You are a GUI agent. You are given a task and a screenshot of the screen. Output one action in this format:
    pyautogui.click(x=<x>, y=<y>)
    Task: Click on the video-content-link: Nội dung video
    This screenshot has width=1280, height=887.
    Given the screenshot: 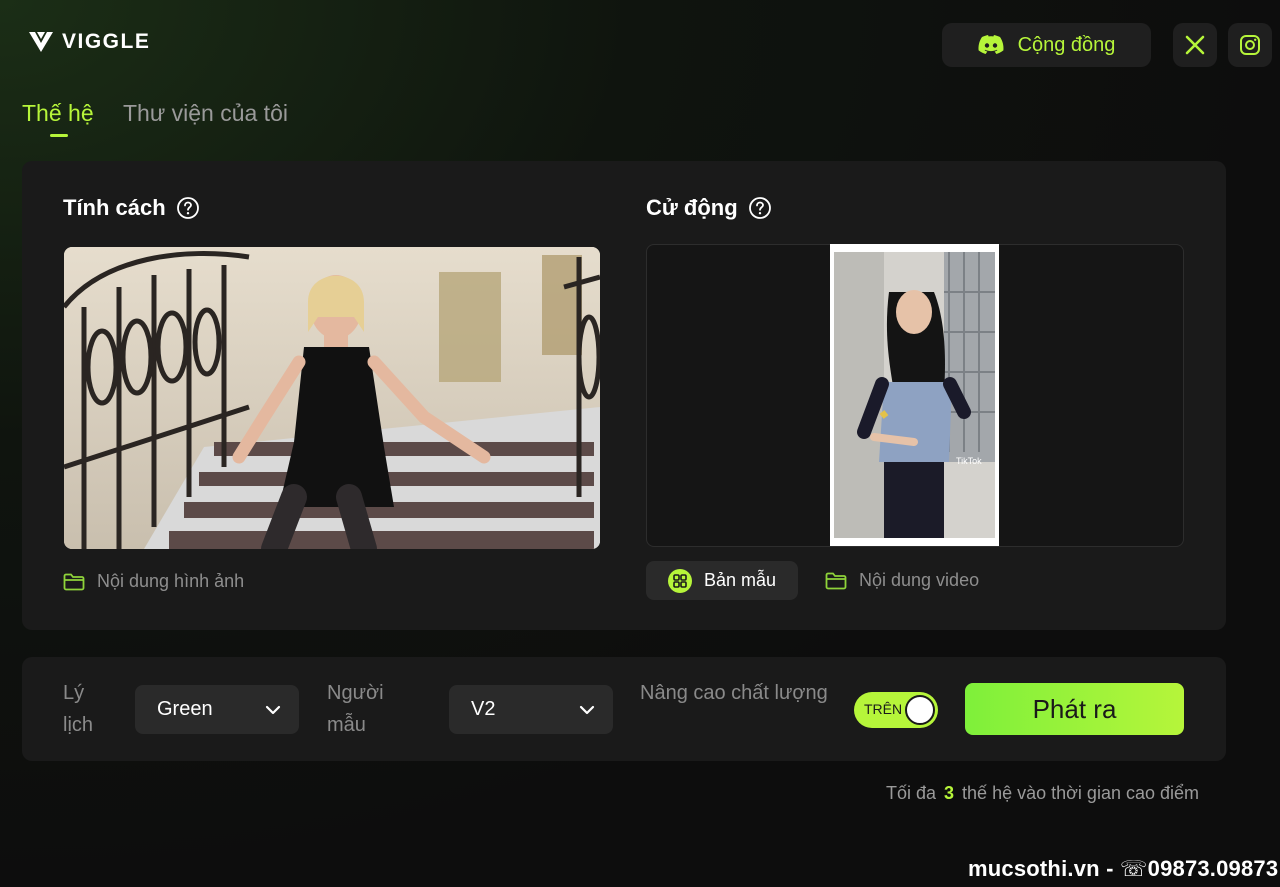 What is the action you would take?
    pyautogui.click(x=902, y=580)
    